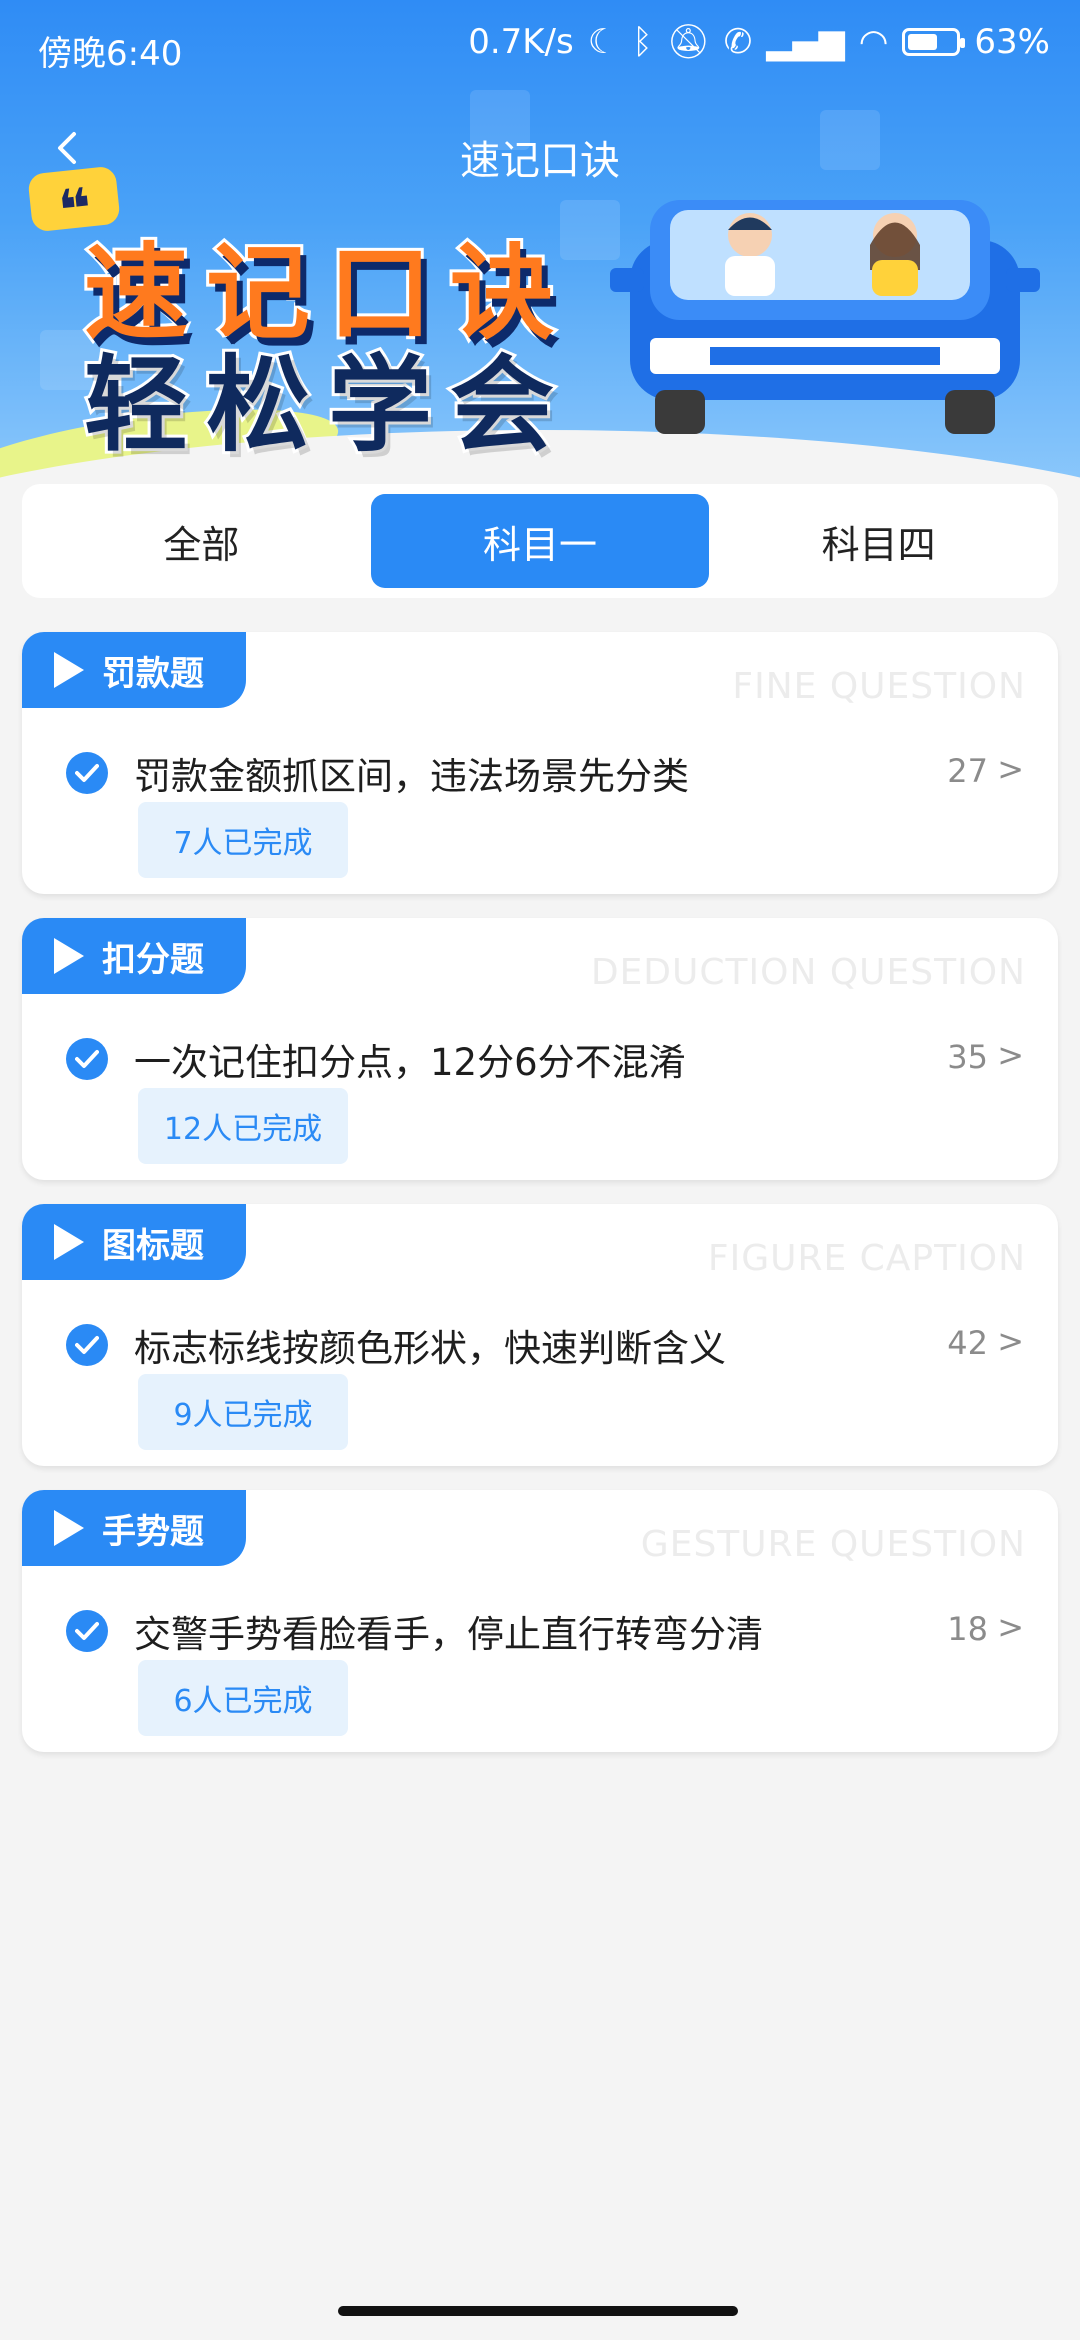 This screenshot has height=2340, width=1080. Describe the element at coordinates (243, 840) in the screenshot. I see `completed-count-badge: 7人已完成` at that location.